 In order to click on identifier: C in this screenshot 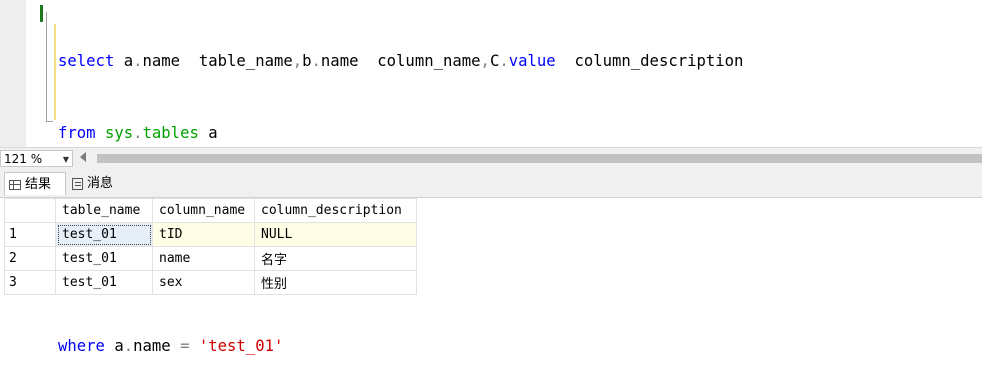, I will do `click(494, 61)`.